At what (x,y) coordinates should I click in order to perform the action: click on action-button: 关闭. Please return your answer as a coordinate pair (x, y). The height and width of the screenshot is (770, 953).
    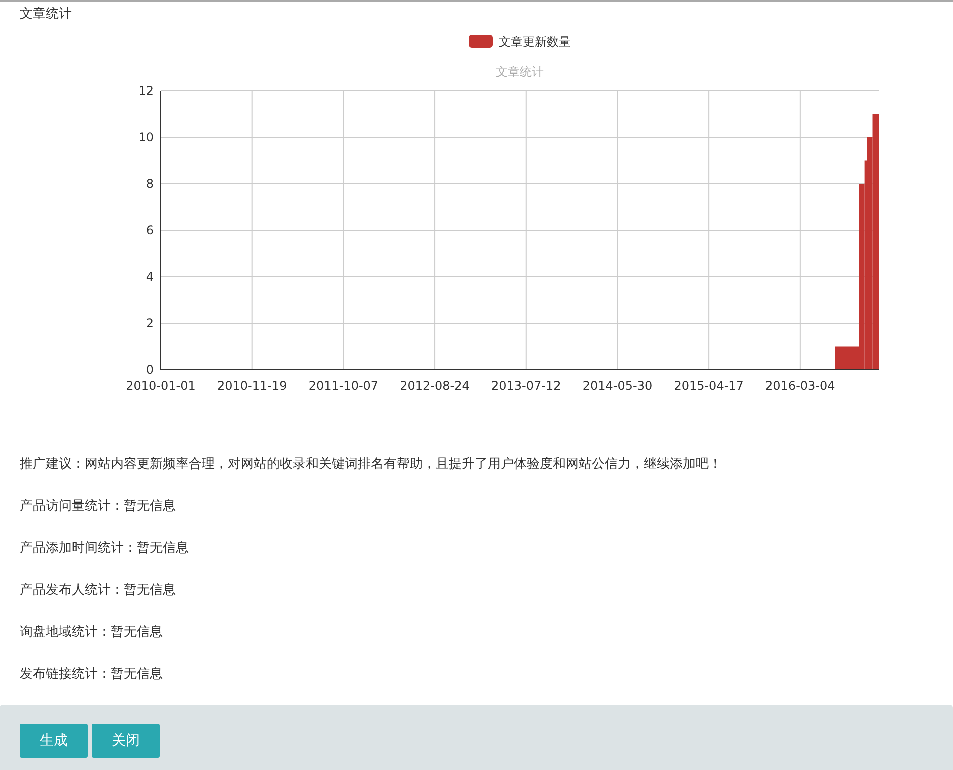
    Looking at the image, I should click on (126, 741).